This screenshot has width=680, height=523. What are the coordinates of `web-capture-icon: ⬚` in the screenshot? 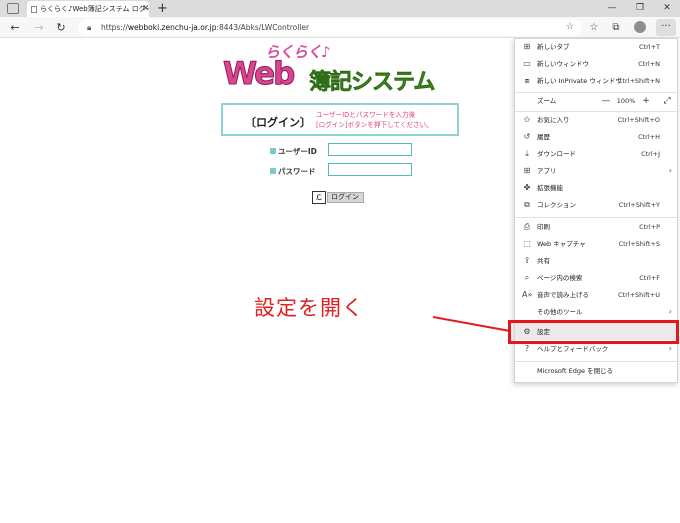 It's located at (527, 243).